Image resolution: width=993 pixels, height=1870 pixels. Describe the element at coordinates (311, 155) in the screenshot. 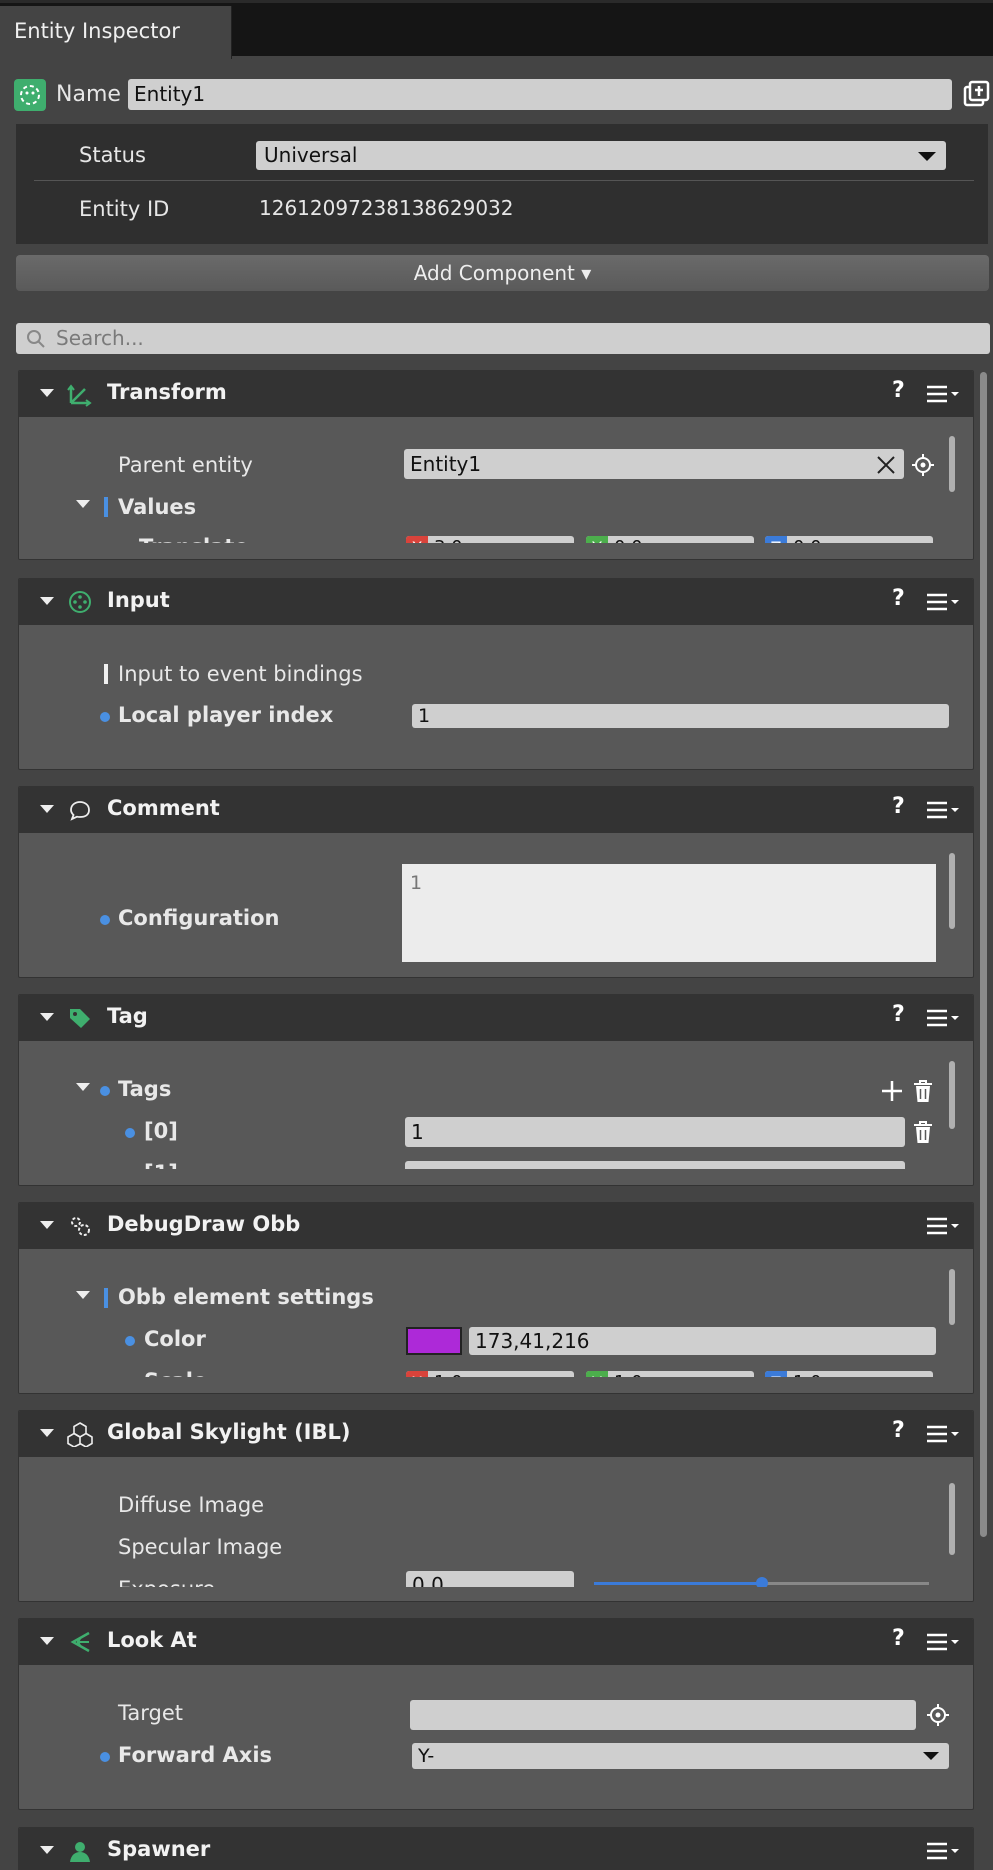

I see `status-value: Universal` at that location.